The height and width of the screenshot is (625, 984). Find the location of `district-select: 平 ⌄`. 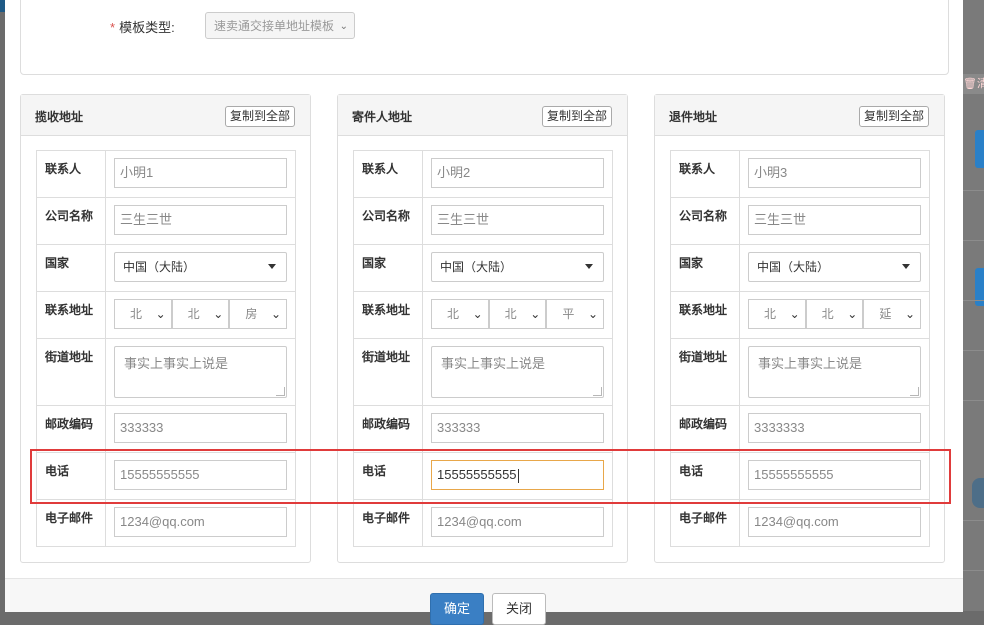

district-select: 平 ⌄ is located at coordinates (575, 314).